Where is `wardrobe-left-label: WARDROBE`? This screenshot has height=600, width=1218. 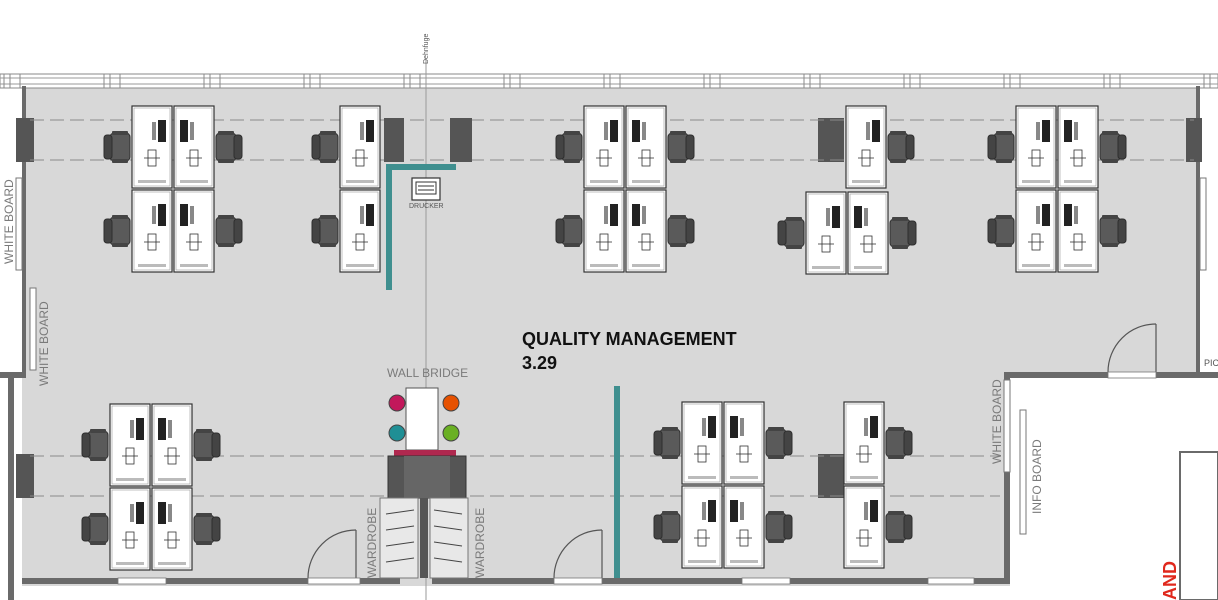
wardrobe-left-label: WARDROBE is located at coordinates (372, 543).